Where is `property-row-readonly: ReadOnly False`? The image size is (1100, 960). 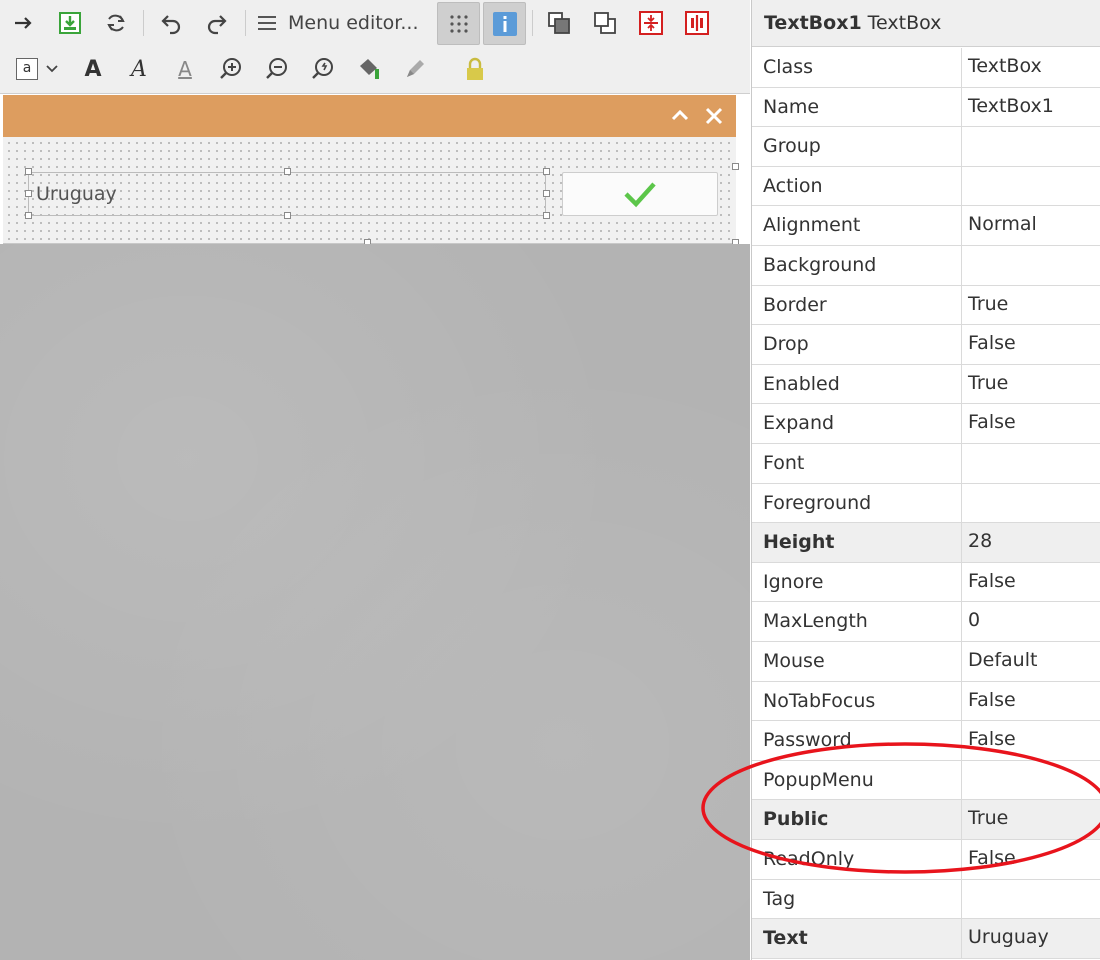
property-row-readonly: ReadOnly False is located at coordinates (926, 860).